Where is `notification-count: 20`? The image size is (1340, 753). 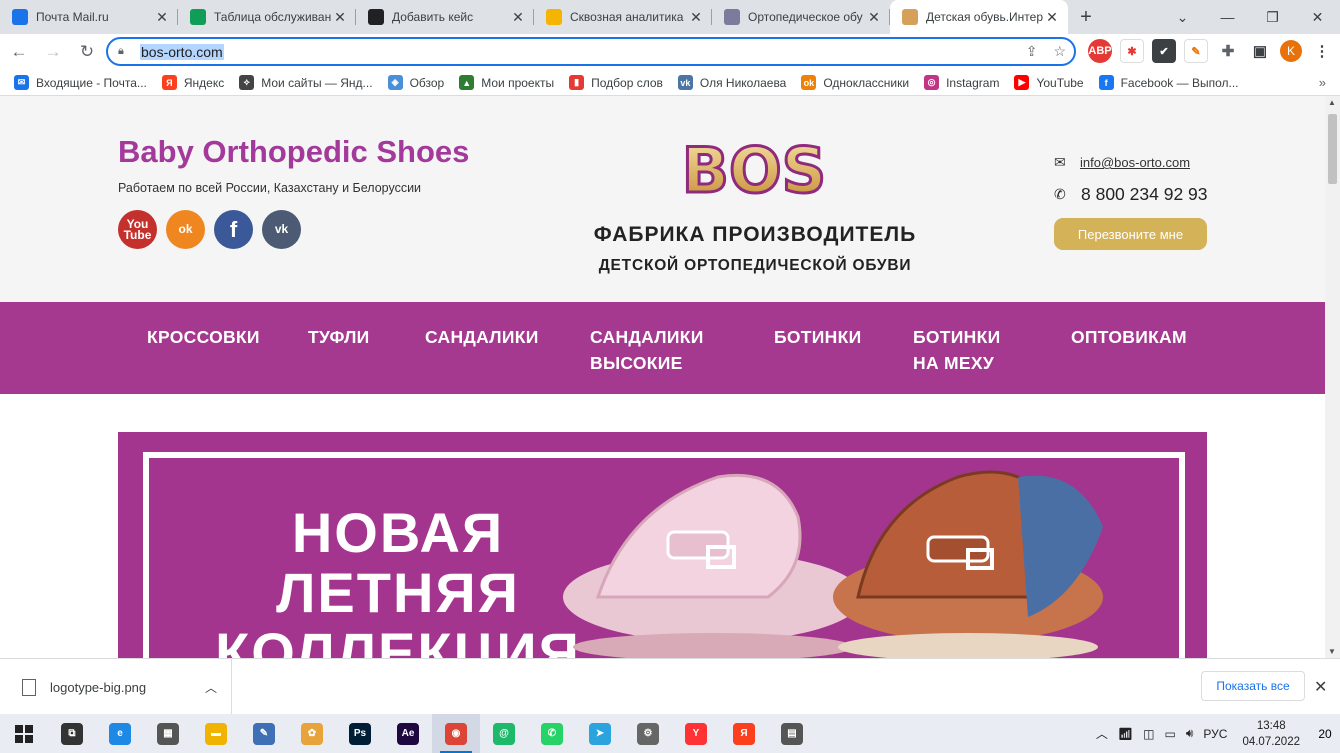
notification-count: 20 is located at coordinates (1325, 733).